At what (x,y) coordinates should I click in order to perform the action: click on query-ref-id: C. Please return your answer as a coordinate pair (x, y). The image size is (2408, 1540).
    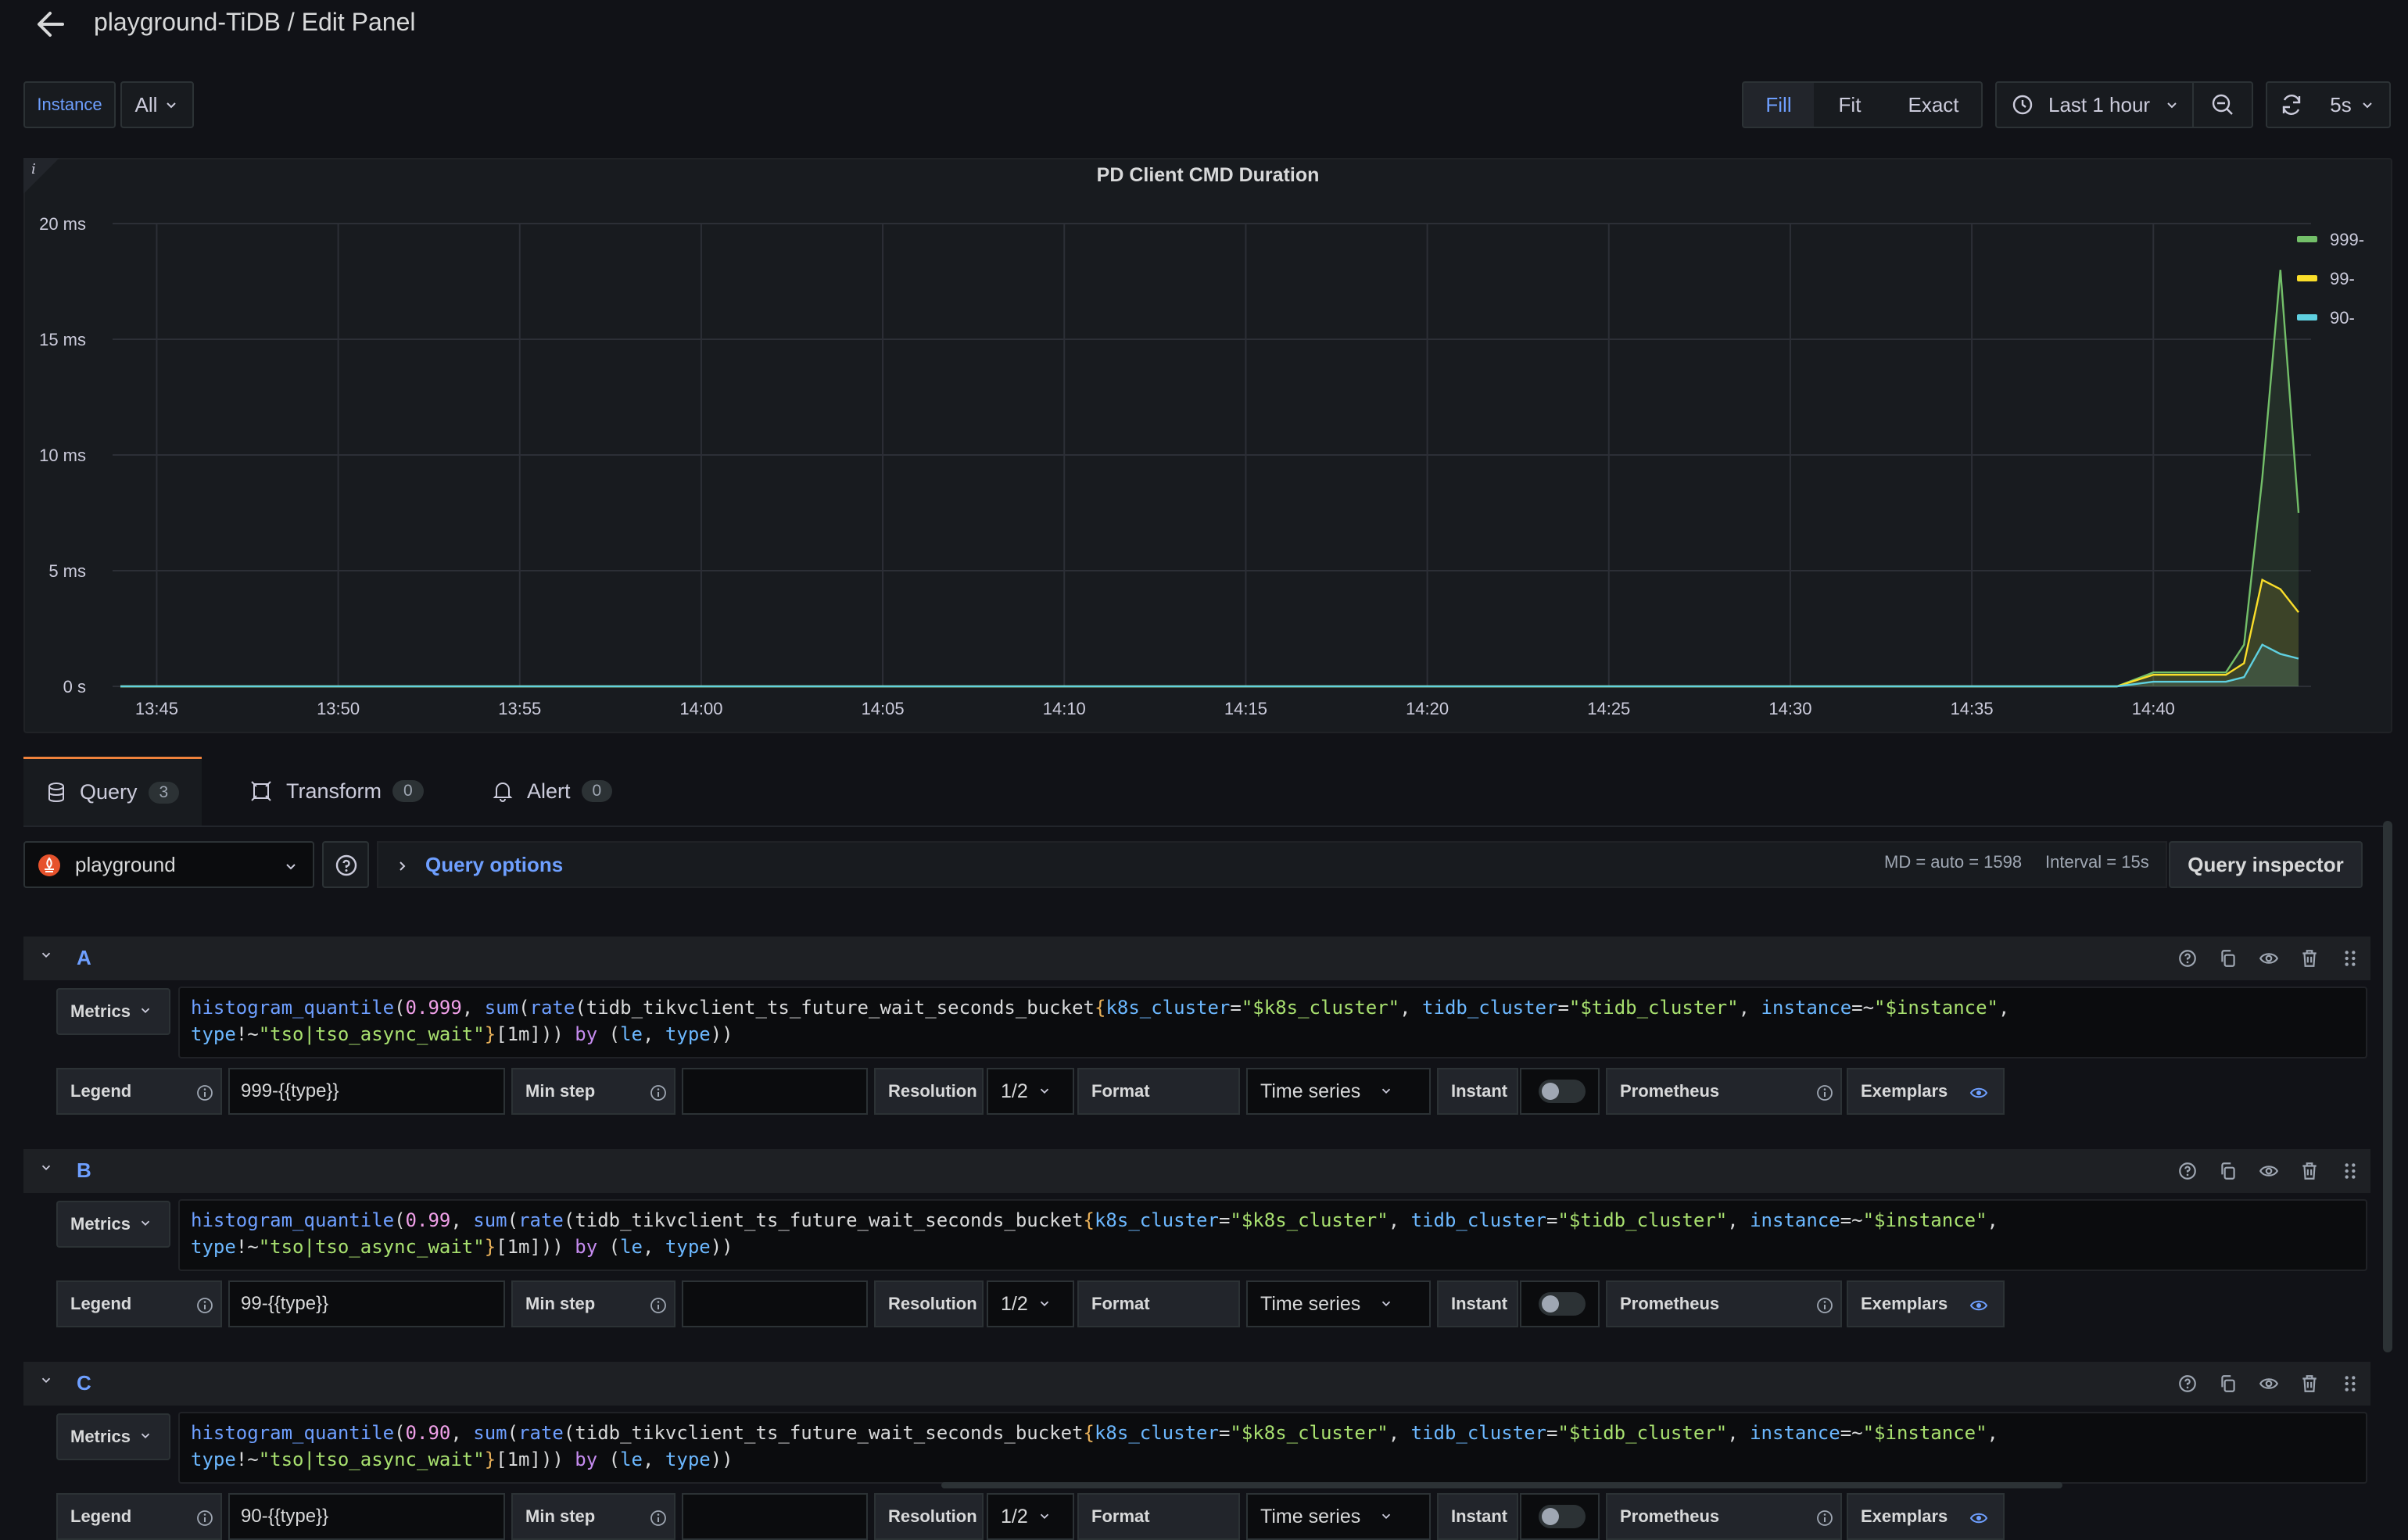
    Looking at the image, I should click on (84, 1383).